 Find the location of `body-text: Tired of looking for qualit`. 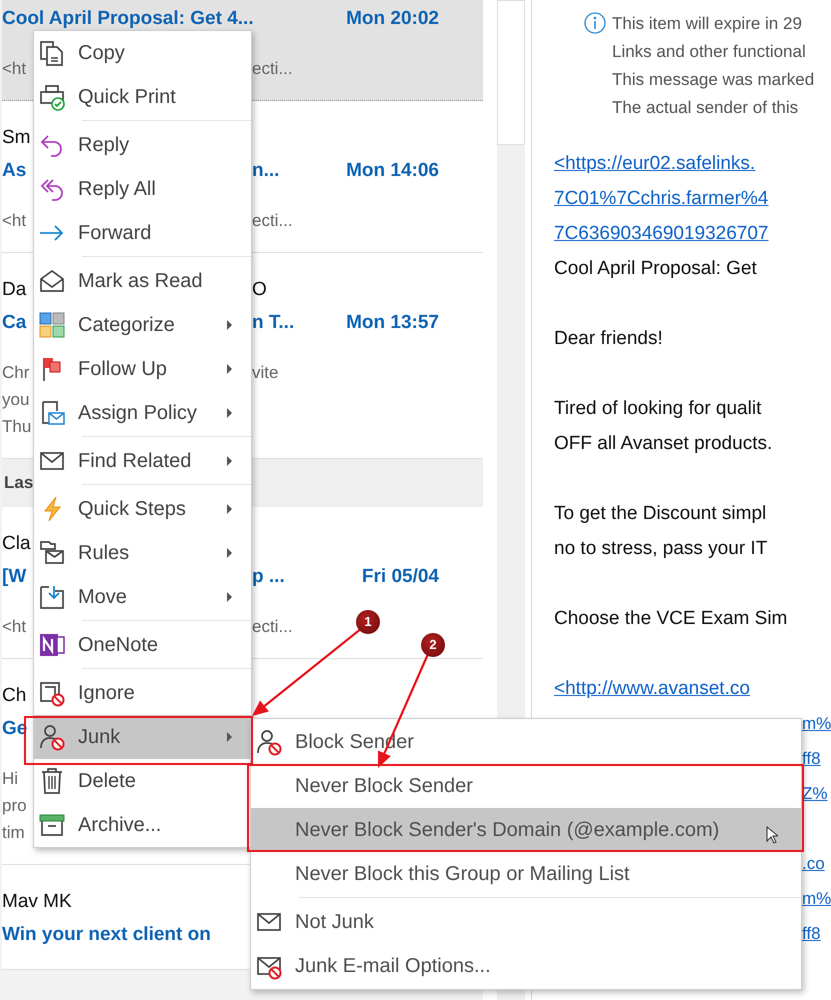

body-text: Tired of looking for qualit is located at coordinates (658, 409).